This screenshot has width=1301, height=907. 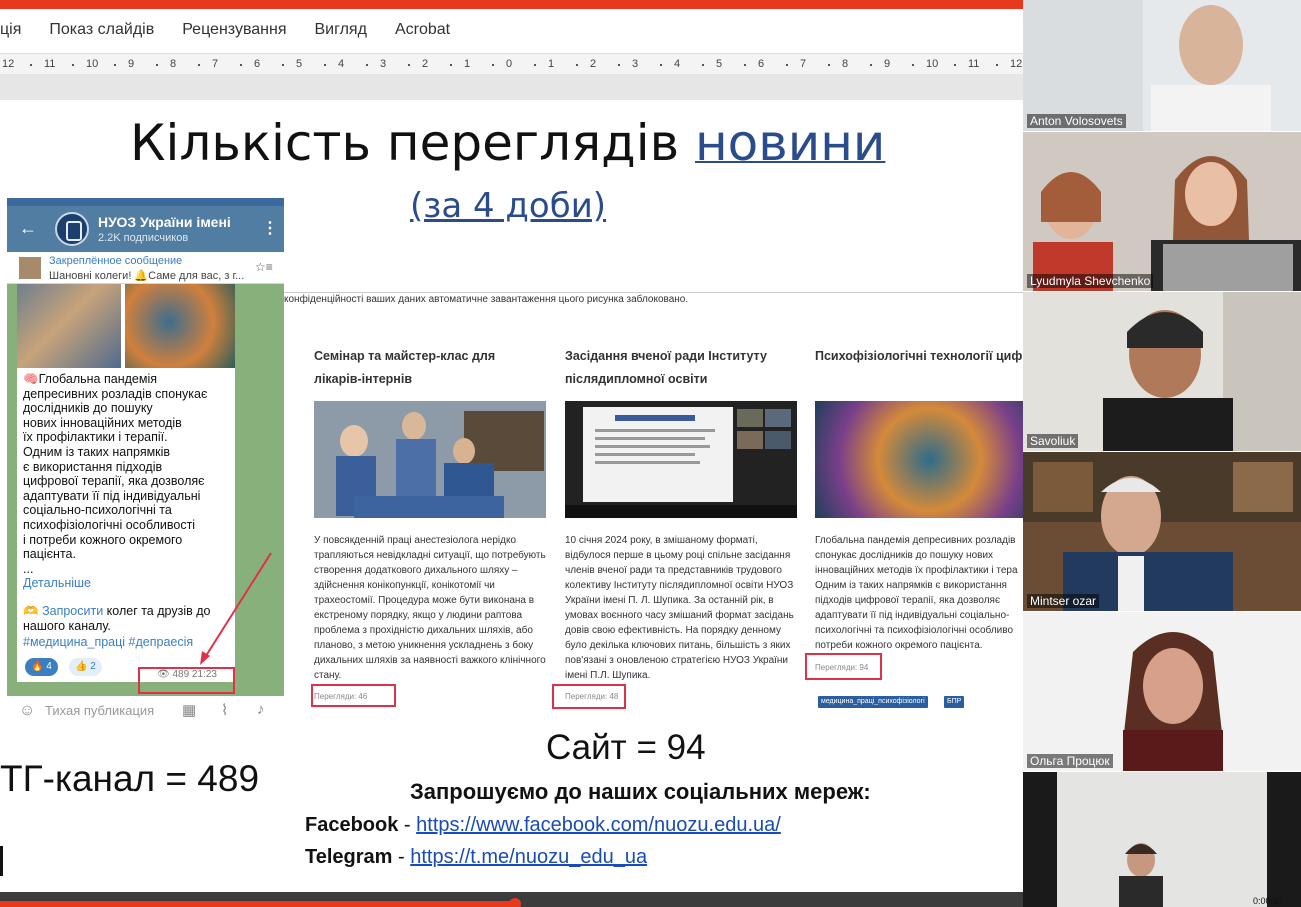 I want to click on channel-subscribers: 2.2K подписчиков, so click(x=143, y=238).